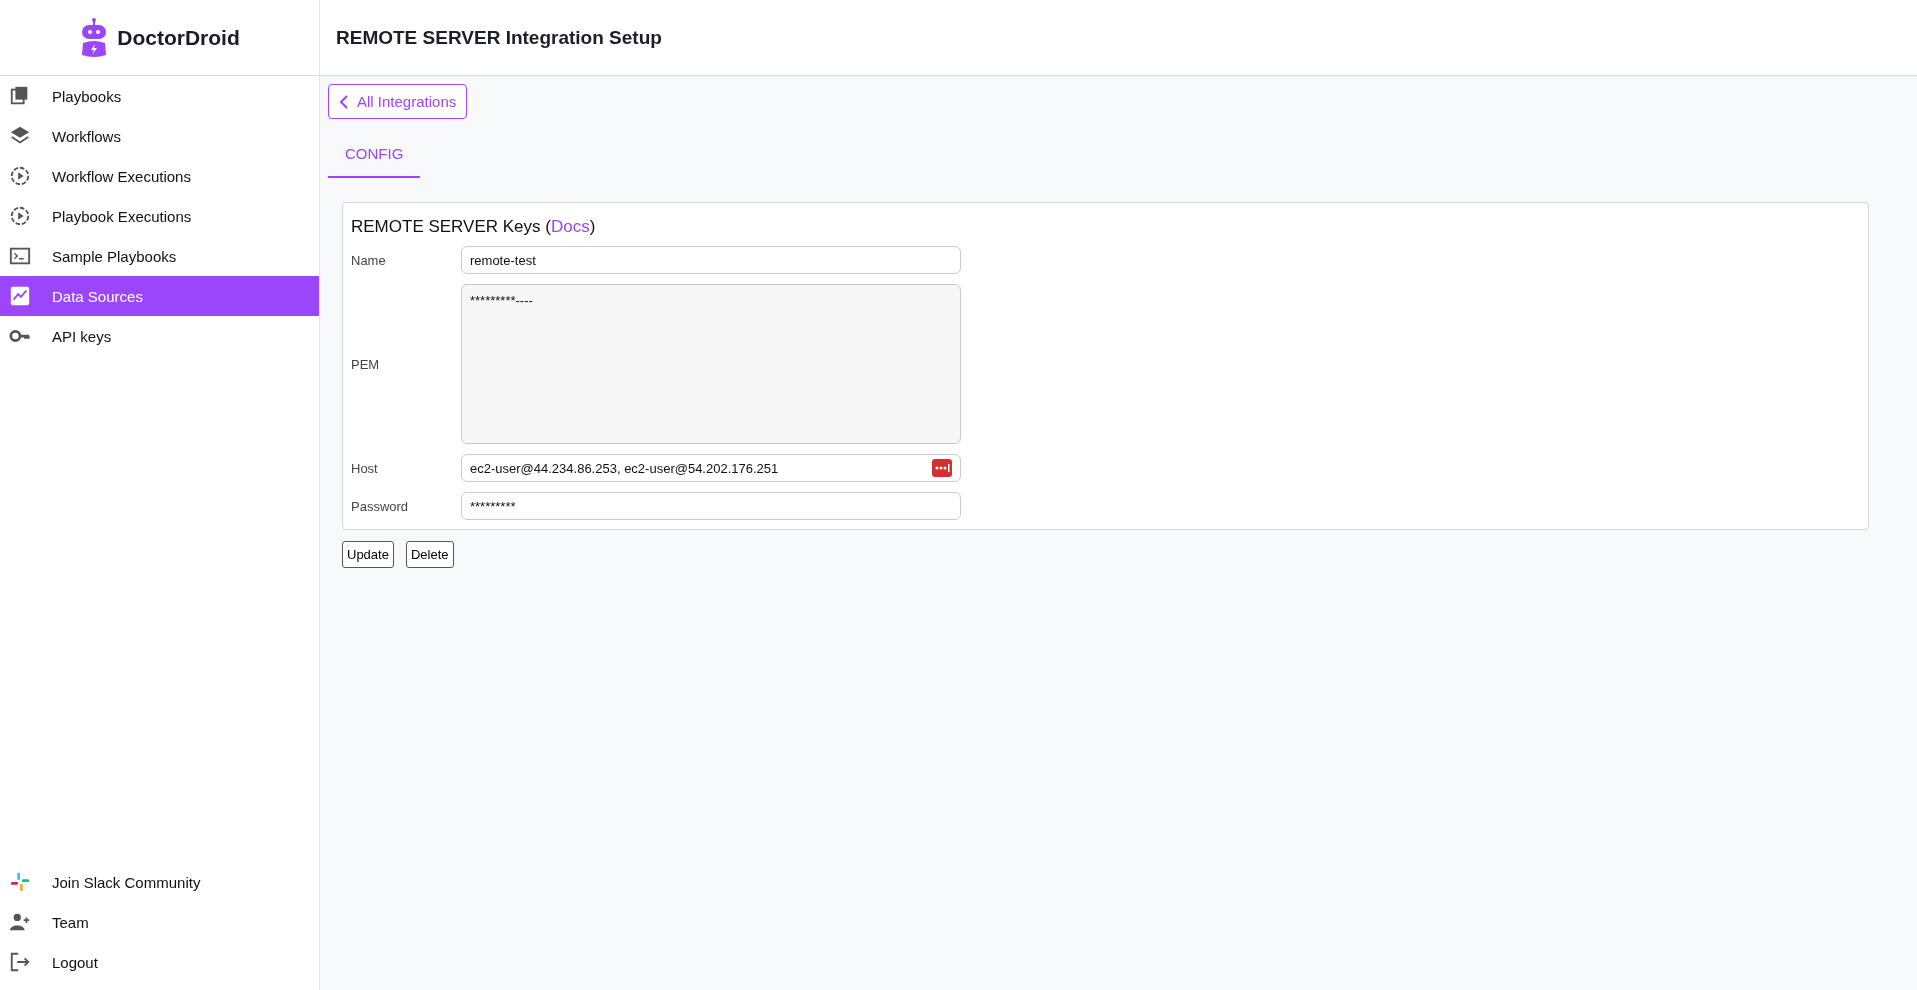 This screenshot has height=990, width=1917. Describe the element at coordinates (711, 364) in the screenshot. I see `text-area: *********----` at that location.